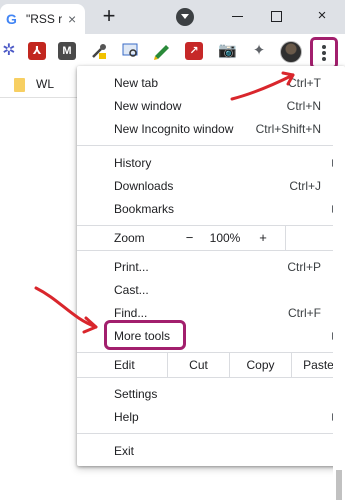  What do you see at coordinates (124, 365) in the screenshot?
I see `edit-label: Edit` at bounding box center [124, 365].